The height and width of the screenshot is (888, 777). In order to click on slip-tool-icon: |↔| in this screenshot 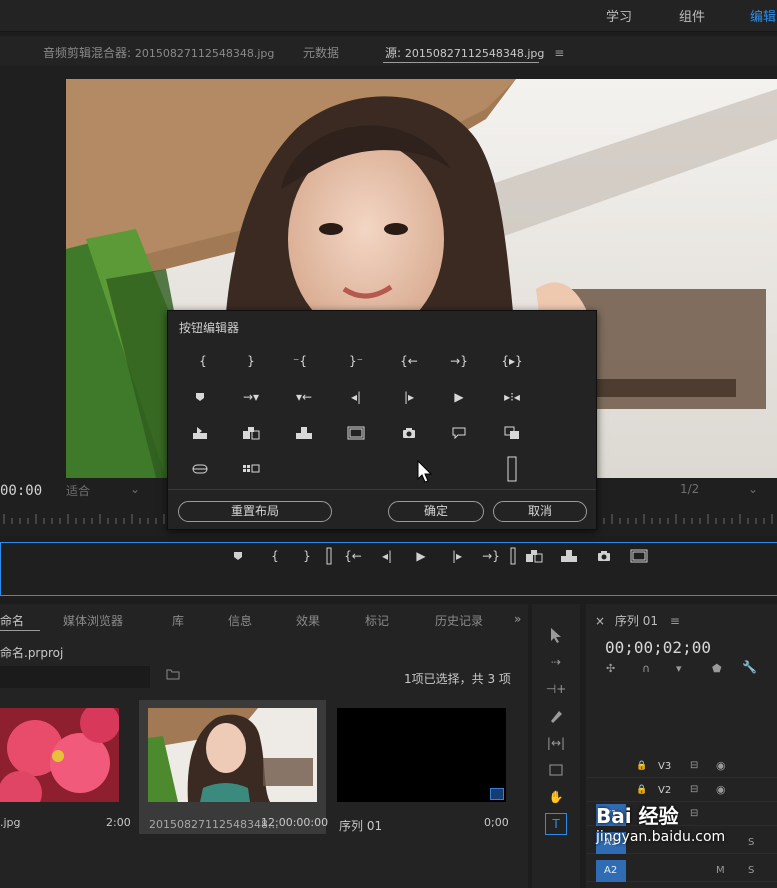, I will do `click(556, 743)`.